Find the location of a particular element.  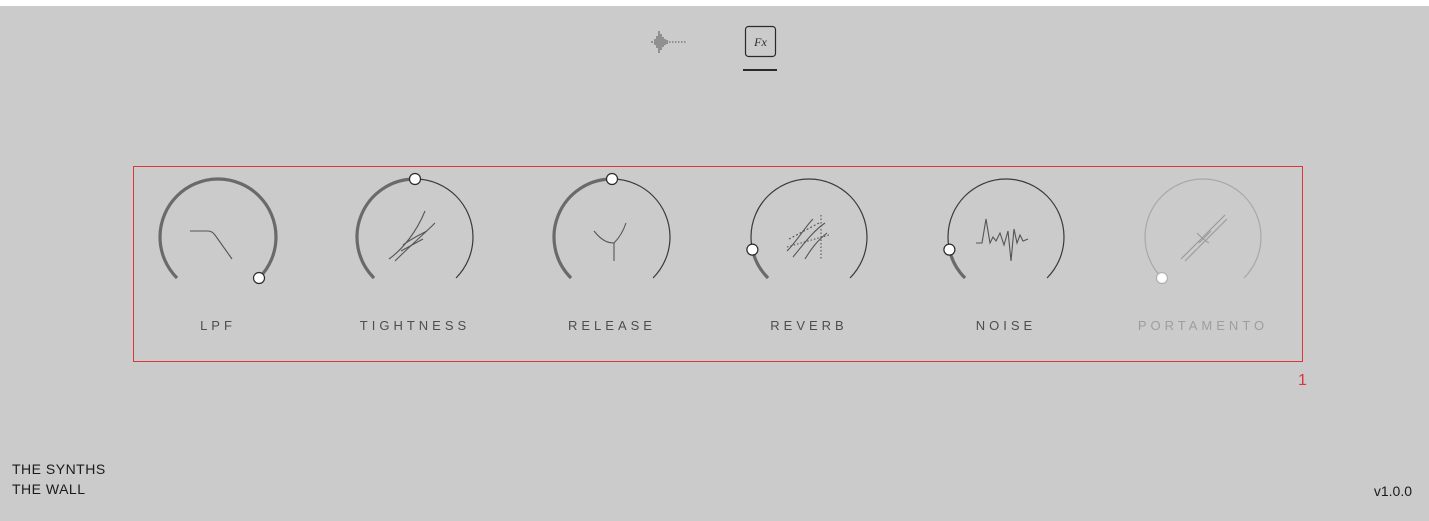

knob-release: RELEASE is located at coordinates (612, 247).